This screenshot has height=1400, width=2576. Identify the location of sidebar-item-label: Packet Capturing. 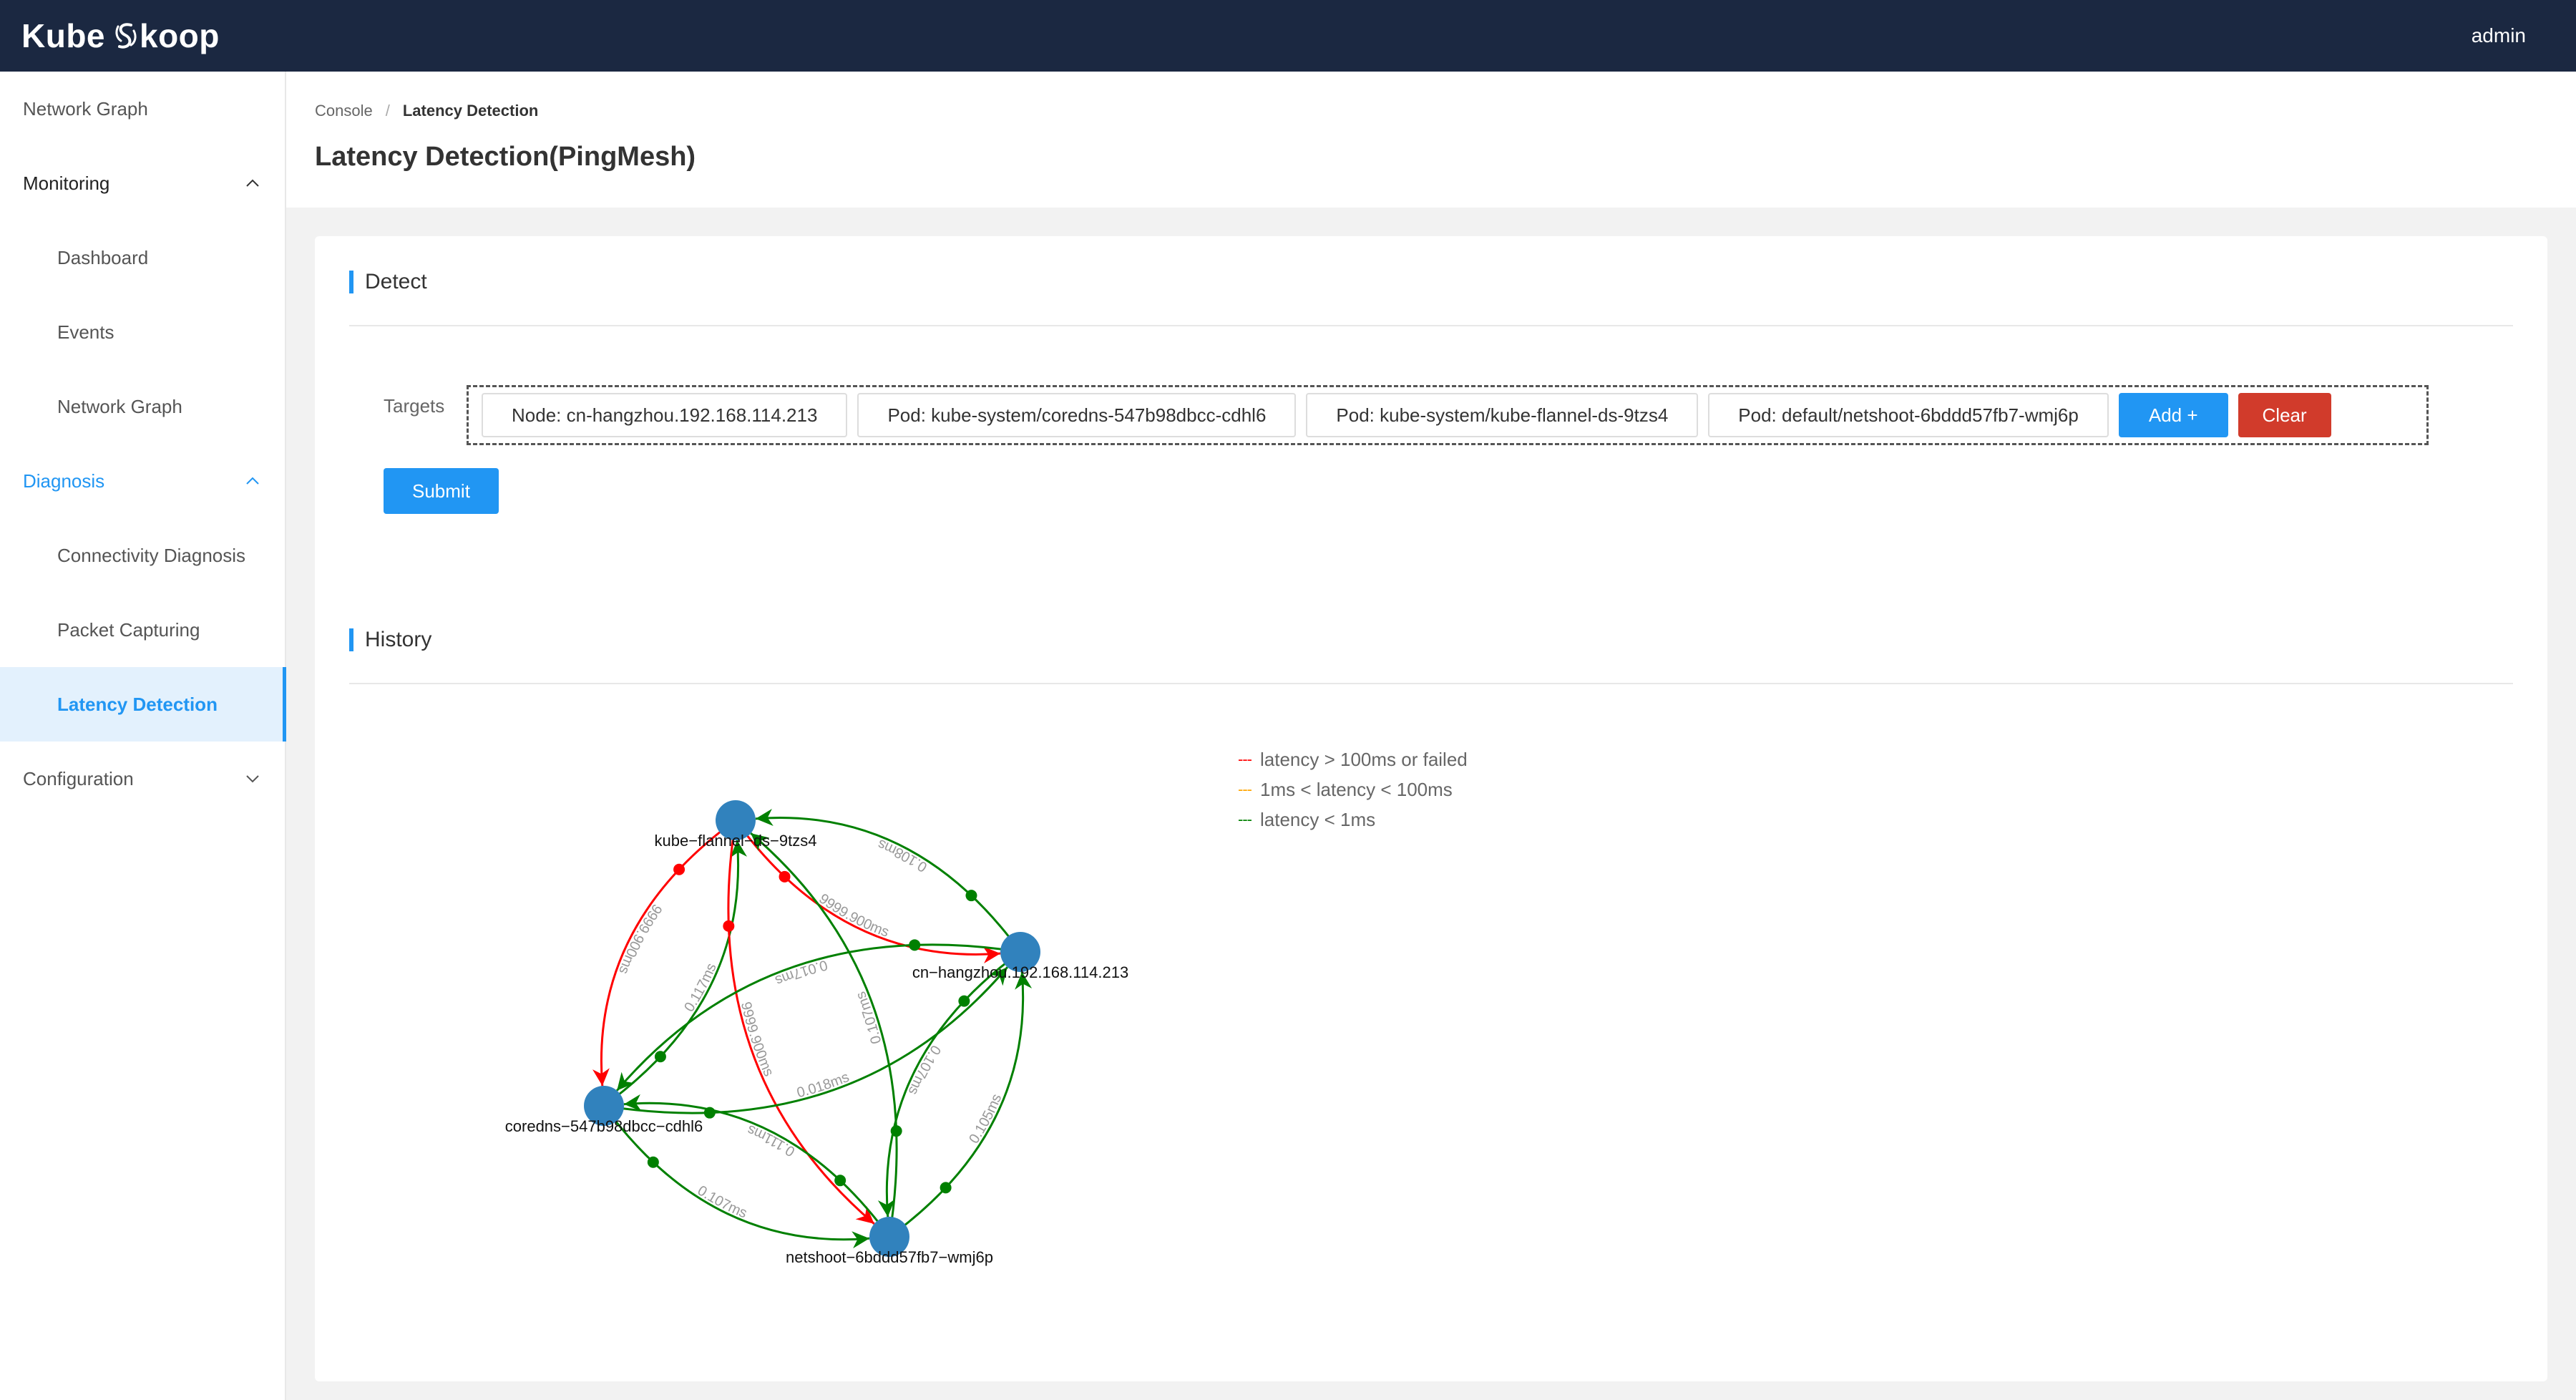
(128, 629).